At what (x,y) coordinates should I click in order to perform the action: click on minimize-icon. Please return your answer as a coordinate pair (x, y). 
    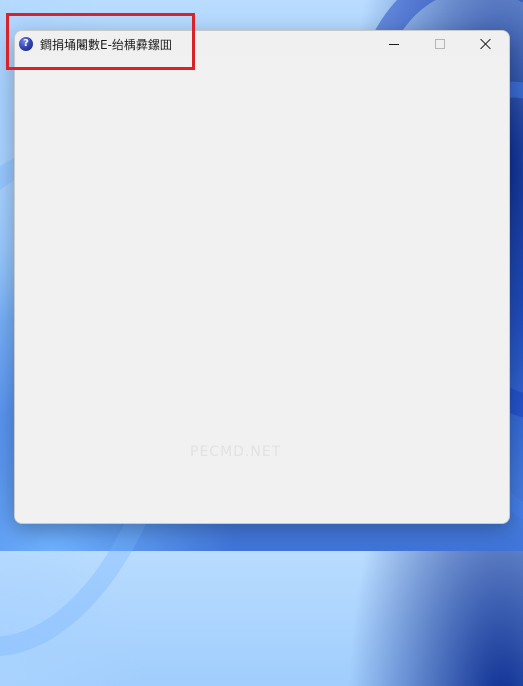
    Looking at the image, I should click on (394, 44).